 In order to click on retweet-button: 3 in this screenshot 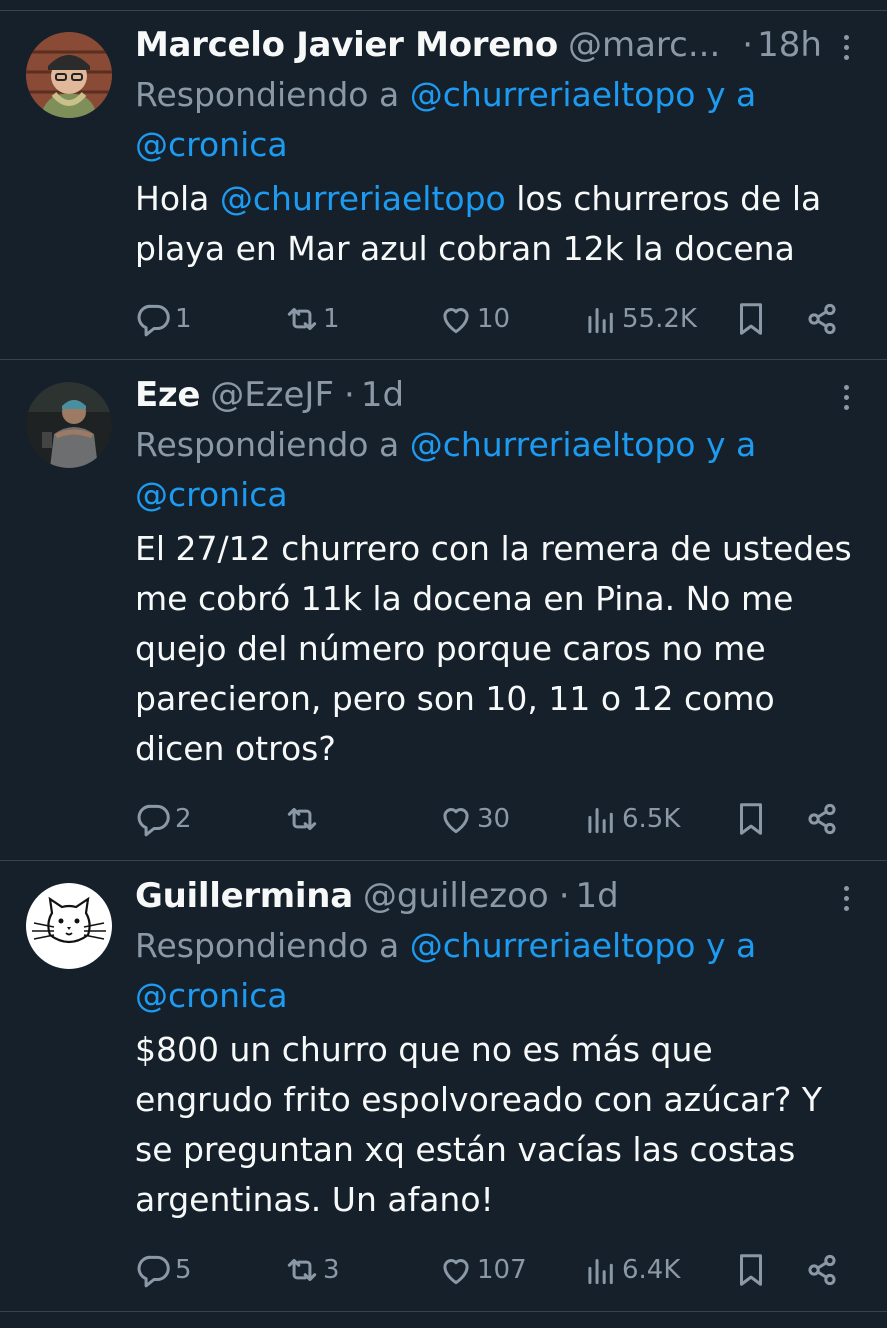, I will do `click(311, 1270)`.